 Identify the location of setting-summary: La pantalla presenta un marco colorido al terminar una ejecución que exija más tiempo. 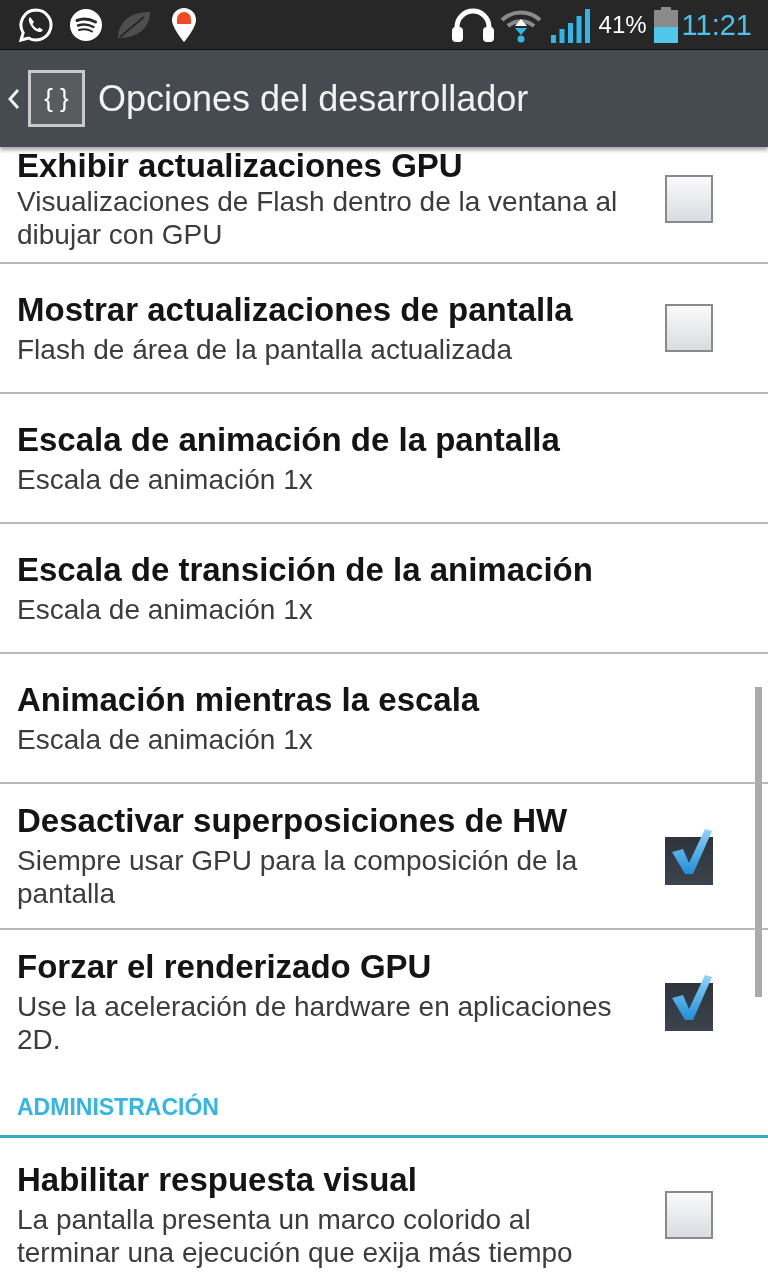
(295, 1236).